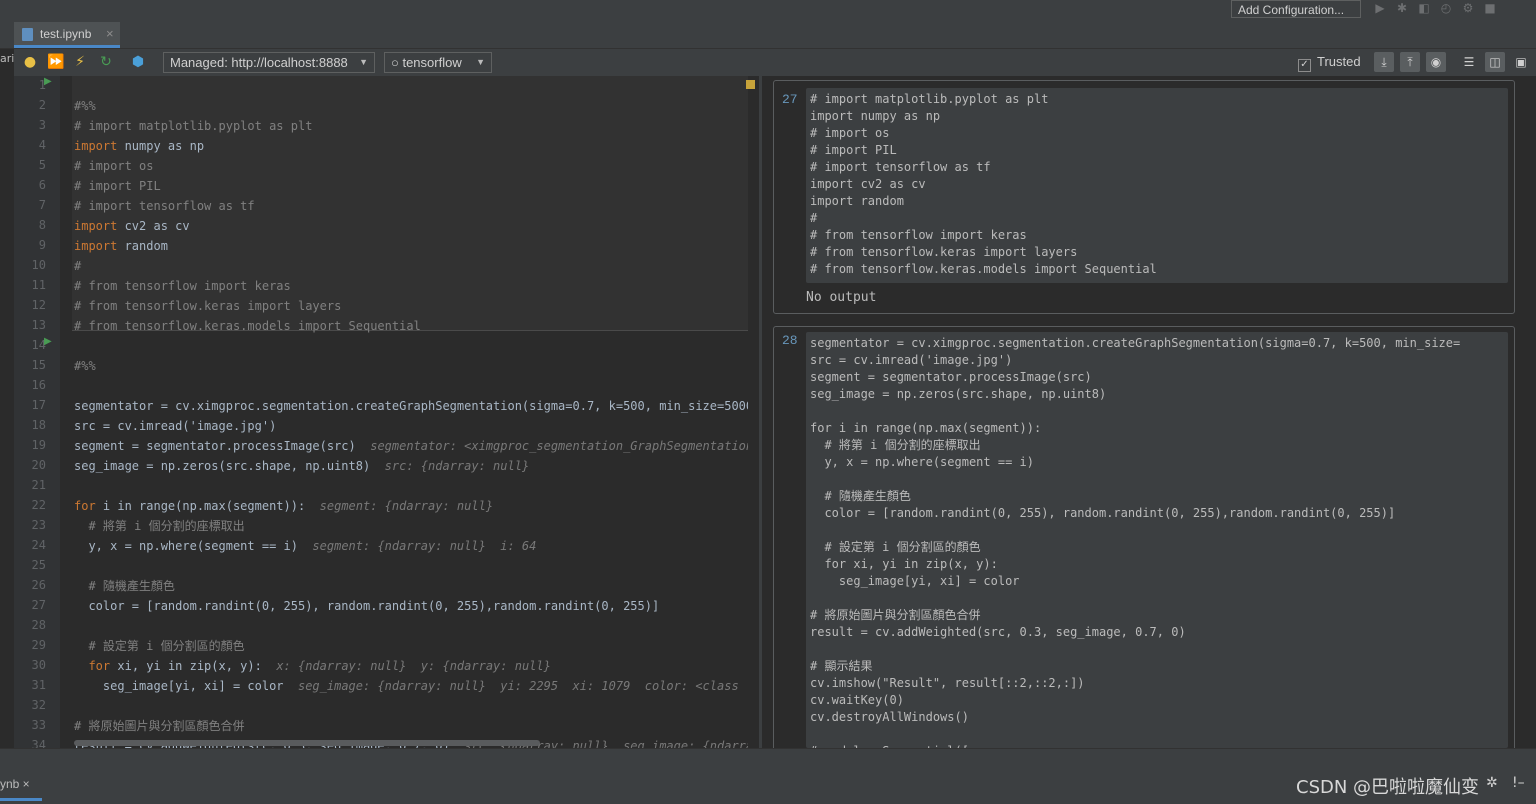 The image size is (1536, 804). What do you see at coordinates (1521, 62) in the screenshot?
I see `preview-only-icon: ▣` at bounding box center [1521, 62].